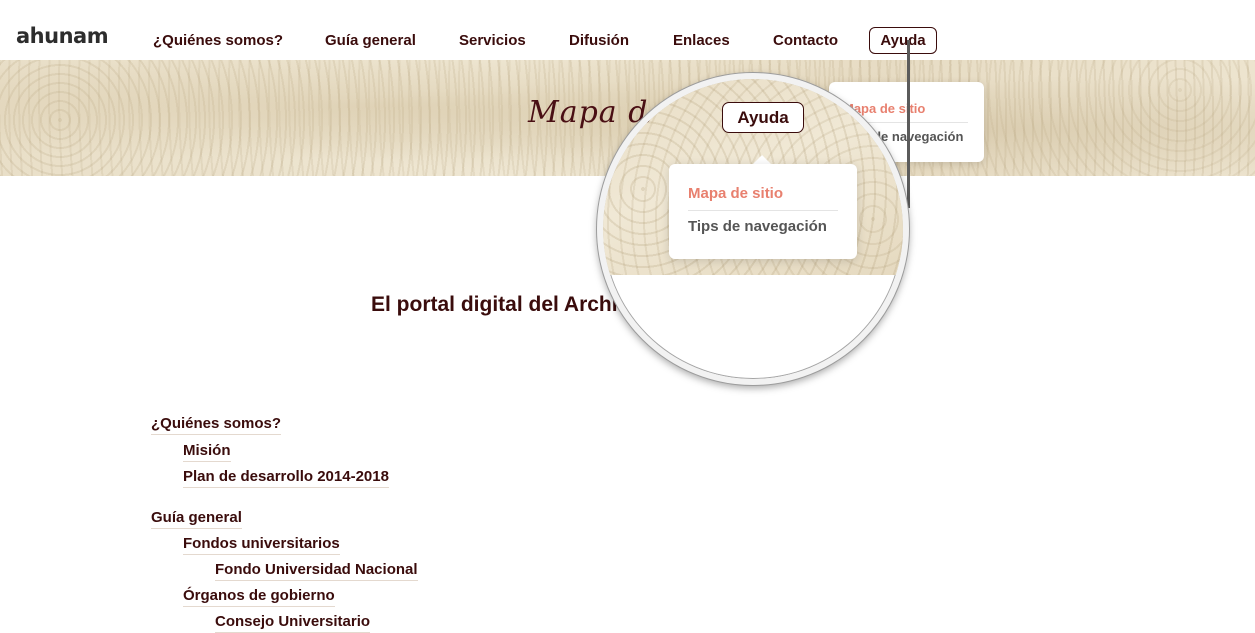 This screenshot has width=1255, height=633. What do you see at coordinates (701, 40) in the screenshot?
I see `nav-enlaces: Enlaces` at bounding box center [701, 40].